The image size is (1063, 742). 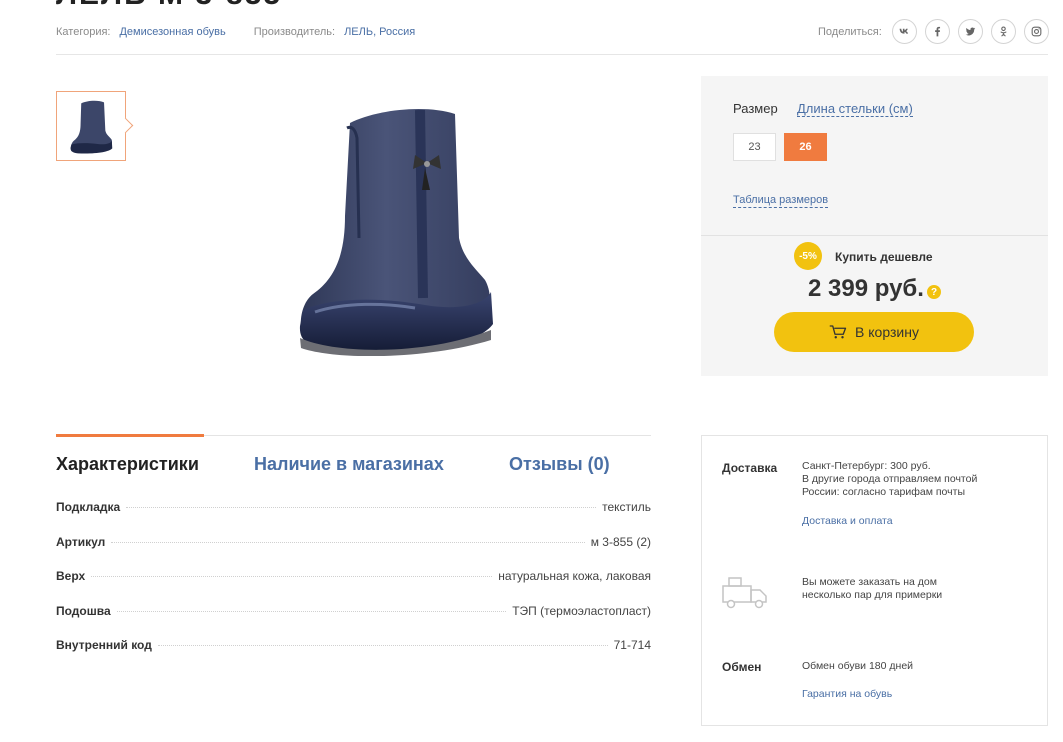 What do you see at coordinates (88, 507) in the screenshot?
I see `spec-key: Подкладка` at bounding box center [88, 507].